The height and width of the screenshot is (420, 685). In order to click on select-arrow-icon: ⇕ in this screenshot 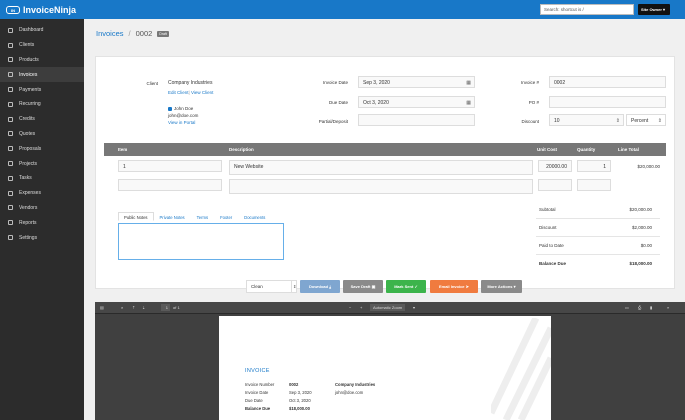, I will do `click(294, 286)`.